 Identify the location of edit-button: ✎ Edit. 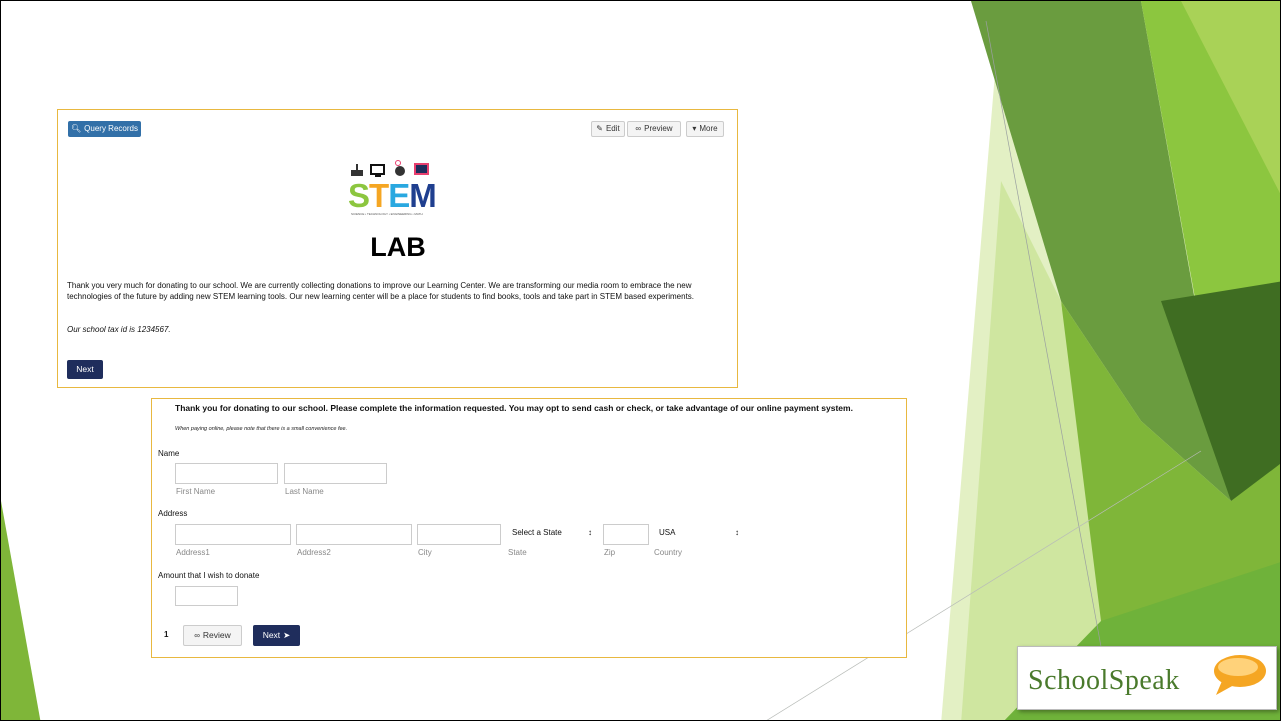
(608, 129).